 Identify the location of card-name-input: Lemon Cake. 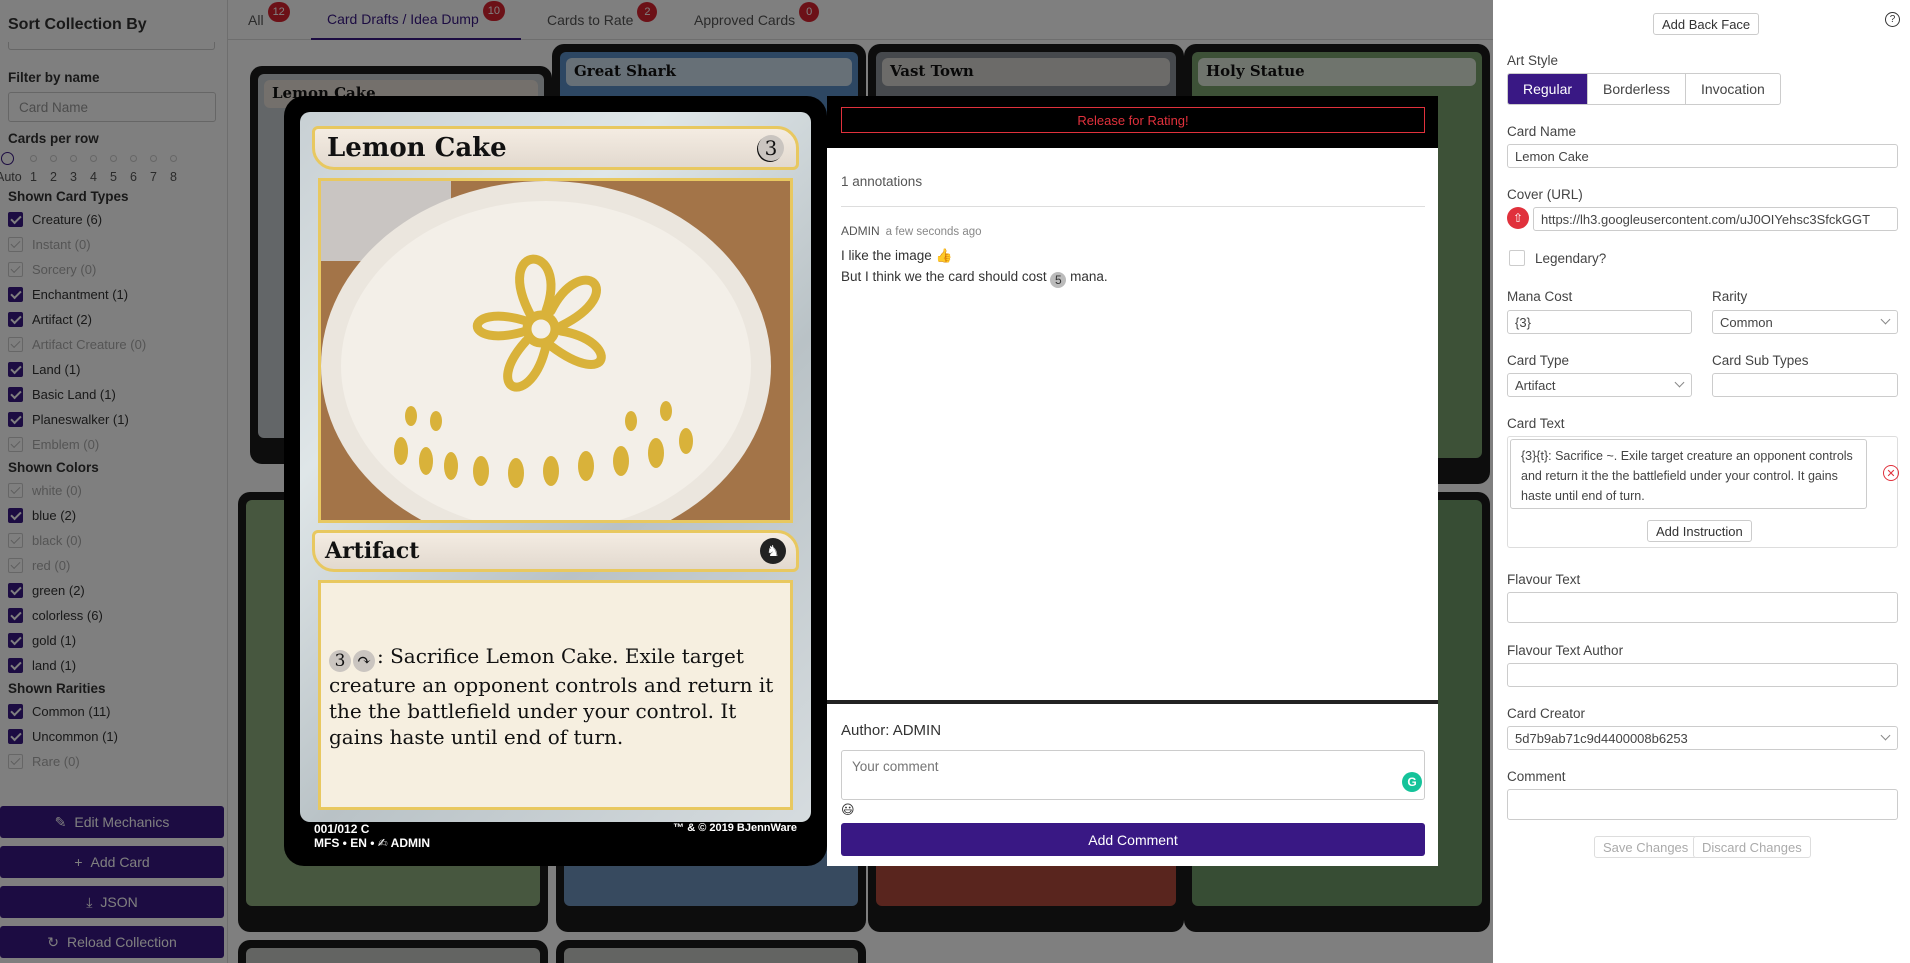
(1702, 156).